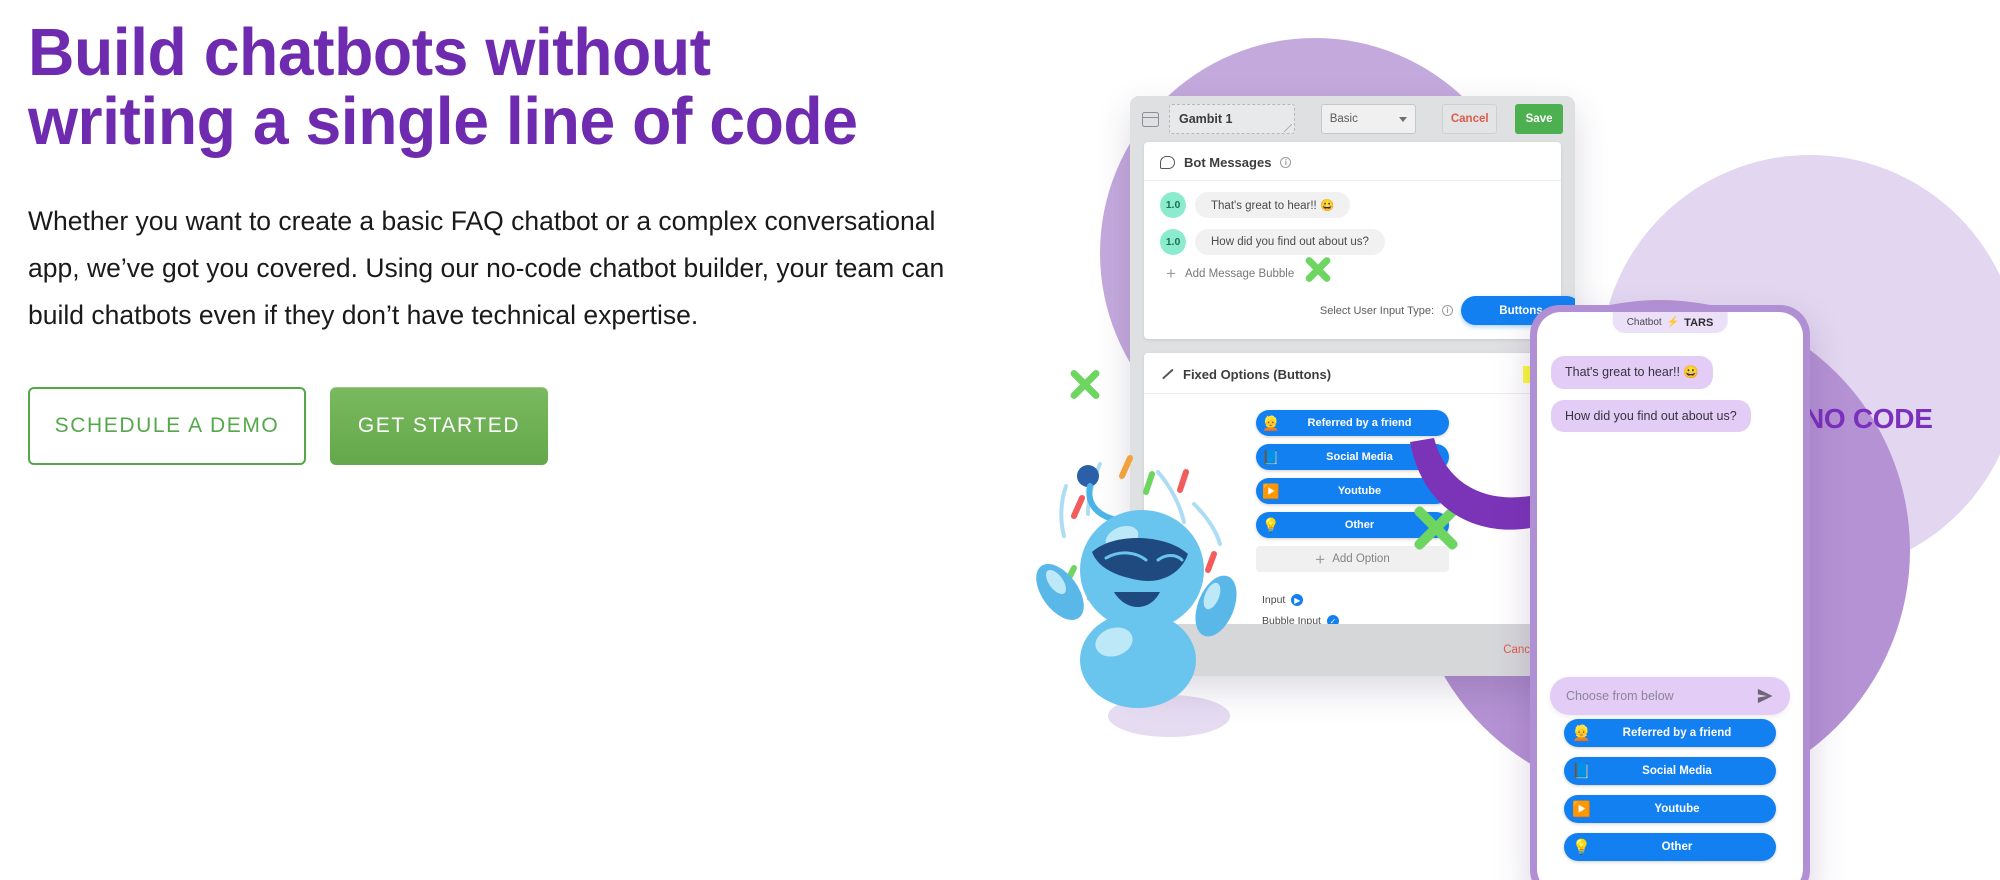 The image size is (2000, 880). Describe the element at coordinates (1273, 205) in the screenshot. I see `bot-message-bubble: That's great to hear!! 😀` at that location.